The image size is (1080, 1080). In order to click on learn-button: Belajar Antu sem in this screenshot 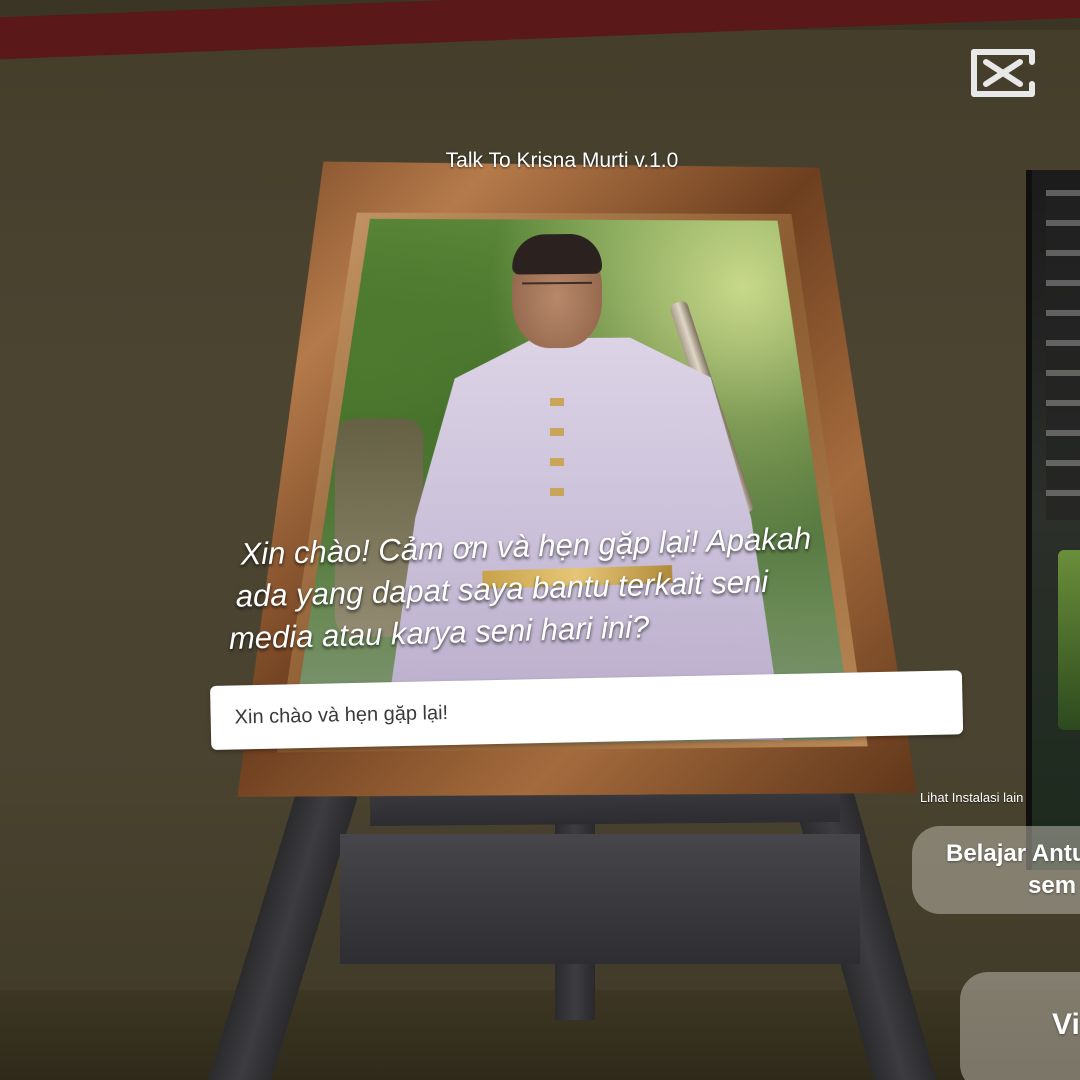, I will do `click(996, 870)`.